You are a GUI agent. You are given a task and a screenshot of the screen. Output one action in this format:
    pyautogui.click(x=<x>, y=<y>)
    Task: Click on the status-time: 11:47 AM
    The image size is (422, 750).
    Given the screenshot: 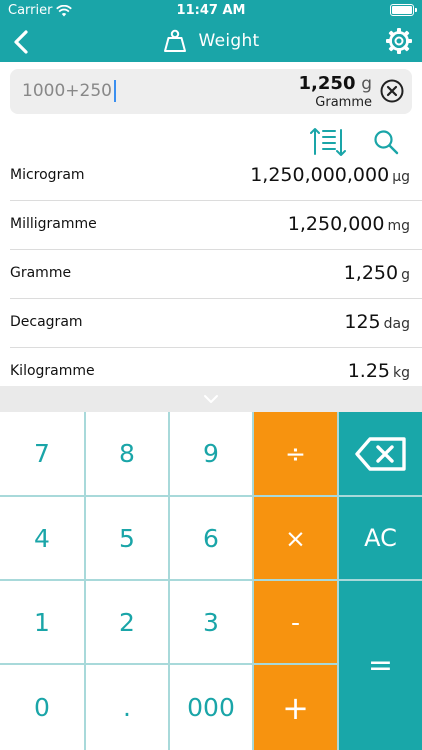 What is the action you would take?
    pyautogui.click(x=211, y=10)
    